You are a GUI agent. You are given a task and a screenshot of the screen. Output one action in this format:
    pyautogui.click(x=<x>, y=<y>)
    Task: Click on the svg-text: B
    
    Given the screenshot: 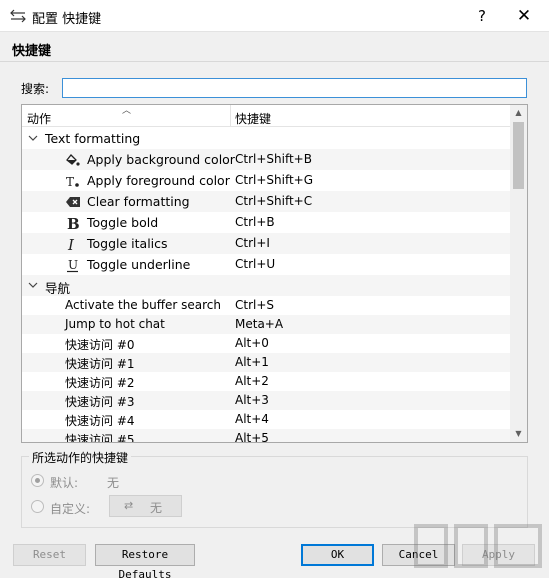 What is the action you would take?
    pyautogui.click(x=73, y=223)
    